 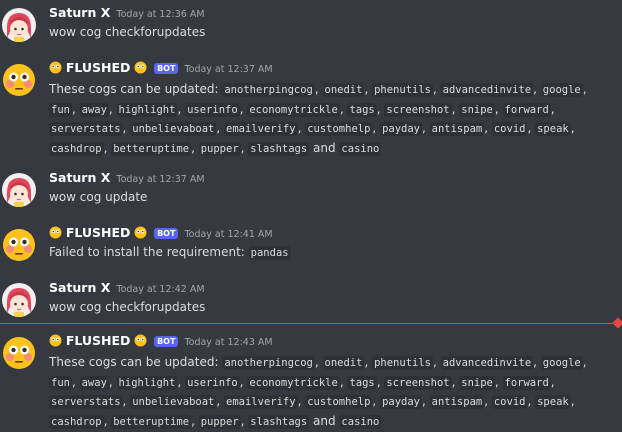 I want to click on timestamp: Today at 12:36 AM, so click(x=160, y=14).